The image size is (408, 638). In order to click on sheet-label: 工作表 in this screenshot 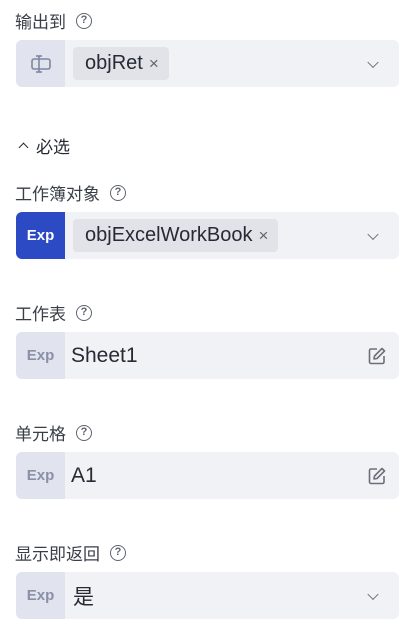, I will do `click(40, 314)`.